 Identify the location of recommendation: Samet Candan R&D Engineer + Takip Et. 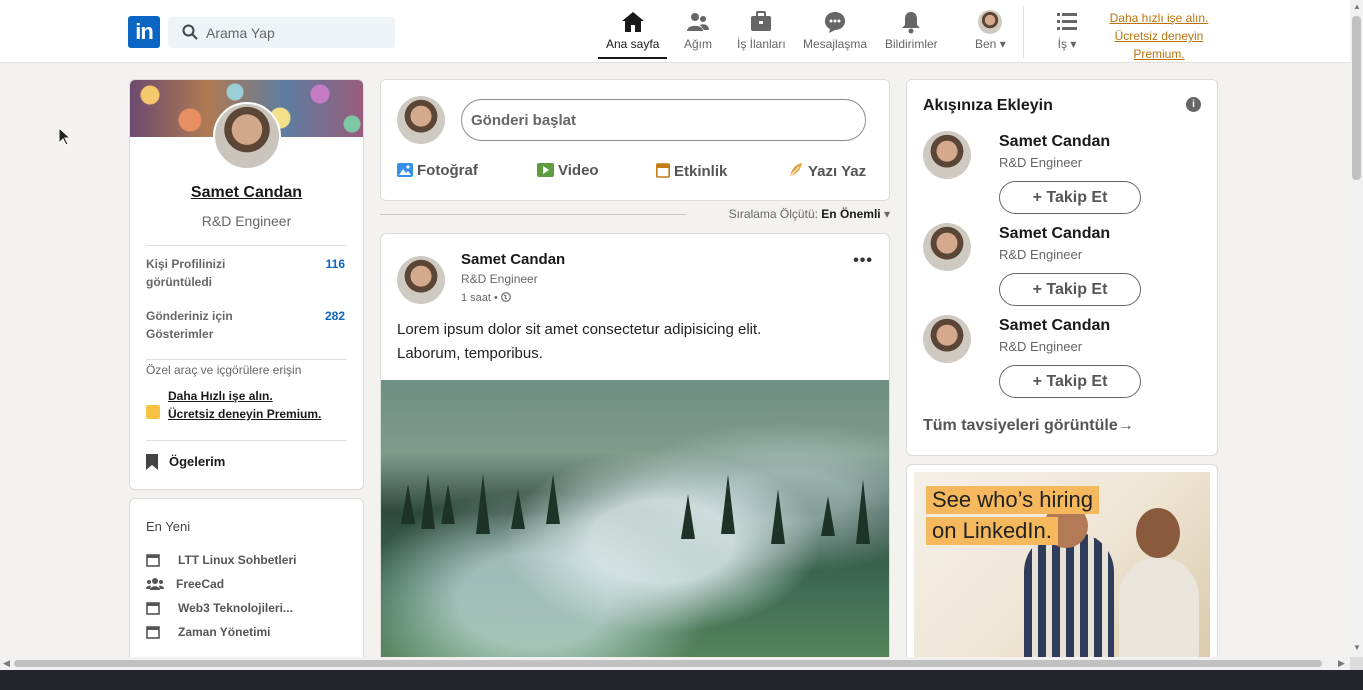
(1063, 266).